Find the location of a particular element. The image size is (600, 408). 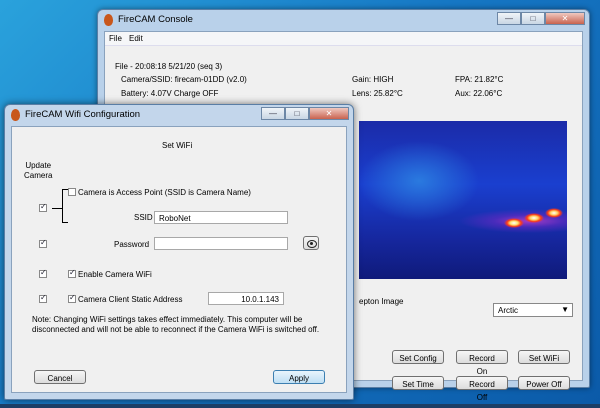

bracket is located at coordinates (62, 206).